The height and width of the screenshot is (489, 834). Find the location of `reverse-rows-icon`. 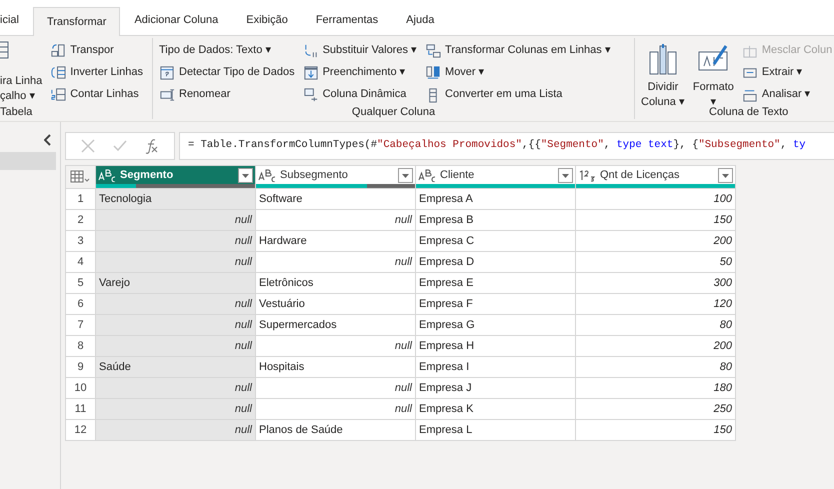

reverse-rows-icon is located at coordinates (58, 72).